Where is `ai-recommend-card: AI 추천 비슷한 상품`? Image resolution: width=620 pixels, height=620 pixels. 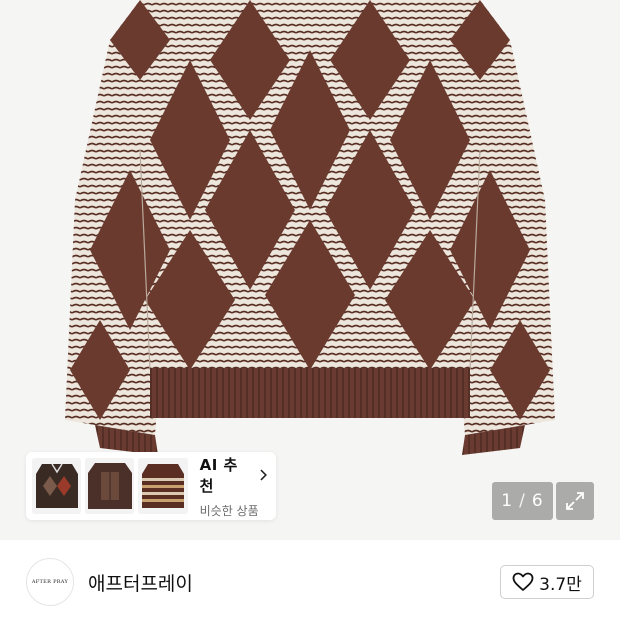
ai-recommend-card: AI 추천 비슷한 상품 is located at coordinates (151, 486).